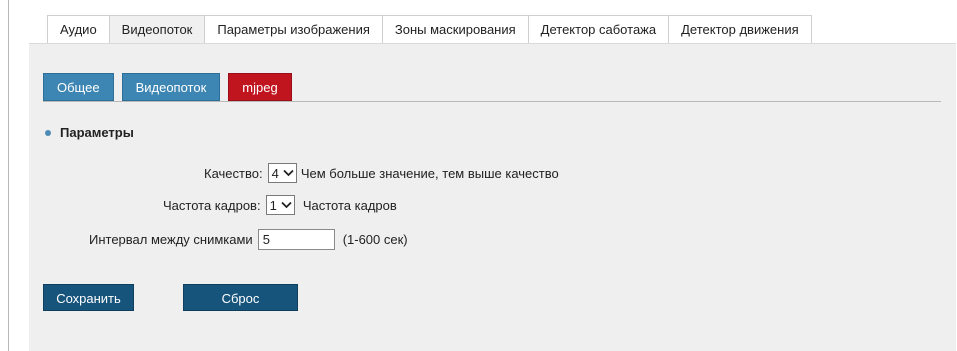  What do you see at coordinates (282, 173) in the screenshot?
I see `quality-select: 4` at bounding box center [282, 173].